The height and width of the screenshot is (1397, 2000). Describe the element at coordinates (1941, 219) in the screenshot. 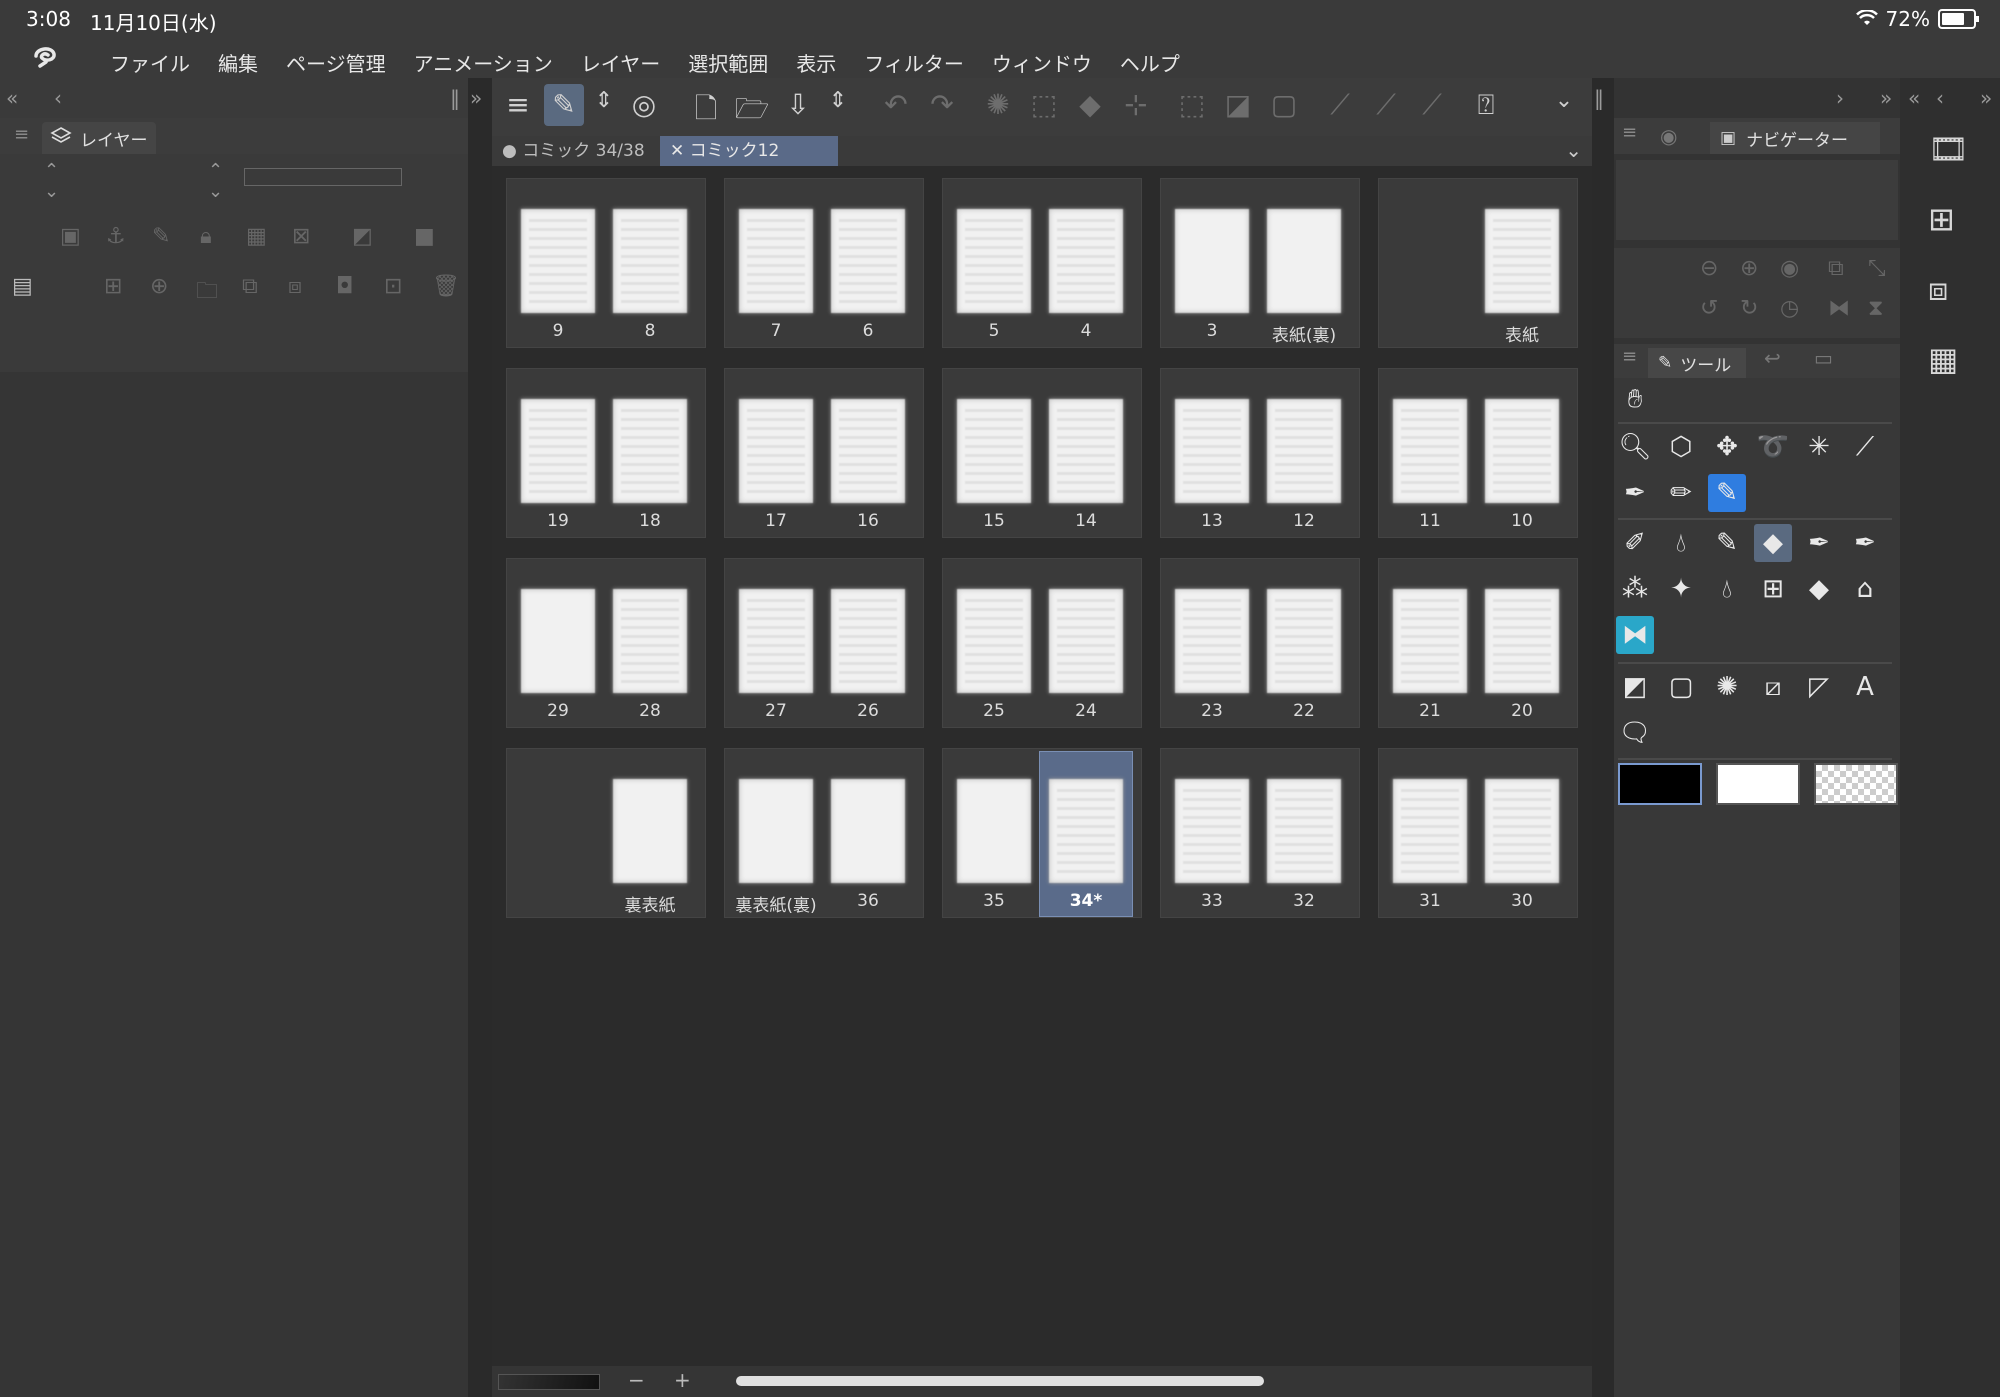

I see `material-icon: ⊞` at that location.